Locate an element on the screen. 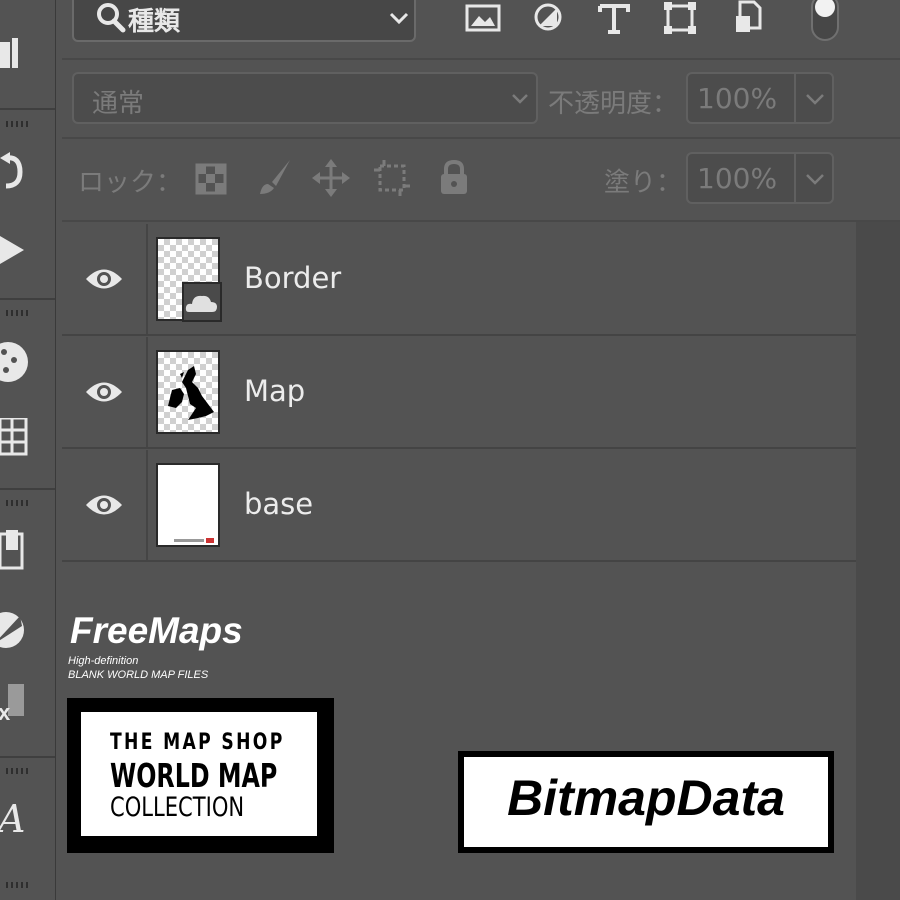 This screenshot has width=900, height=900. search-icon is located at coordinates (111, 18).